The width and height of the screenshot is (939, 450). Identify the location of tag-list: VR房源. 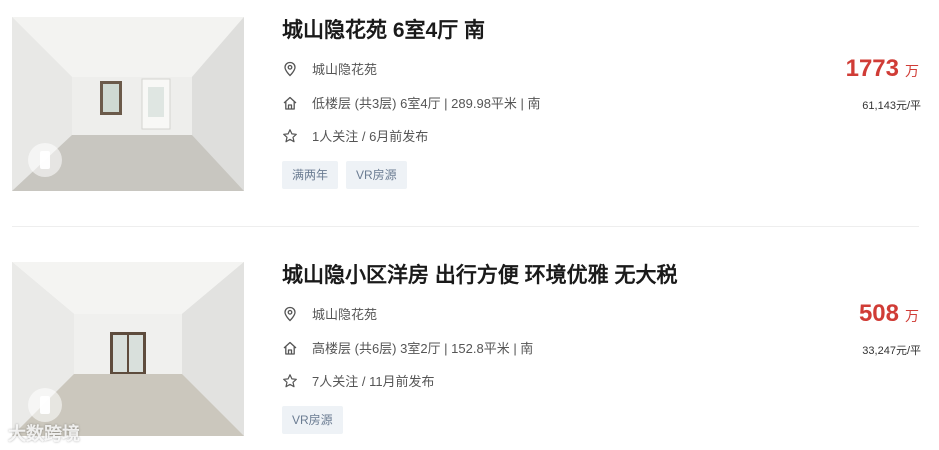
(312, 420).